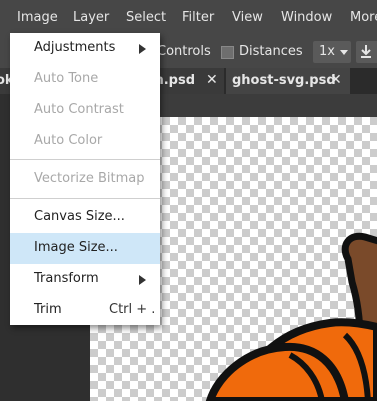 This screenshot has width=377, height=401. I want to click on menu-item-label: Transform, so click(66, 278).